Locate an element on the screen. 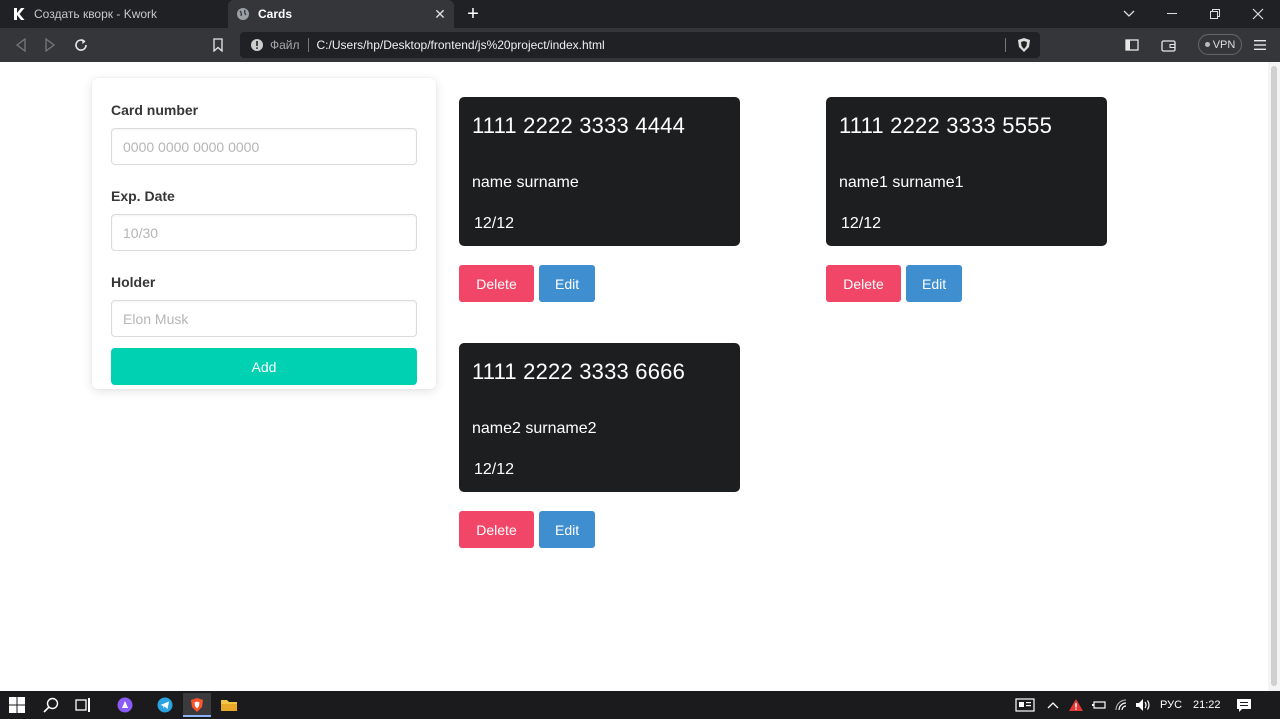 The width and height of the screenshot is (1280, 719). credit-card: 1111 2222 3333 4444 name surname 12/12 is located at coordinates (599, 171).